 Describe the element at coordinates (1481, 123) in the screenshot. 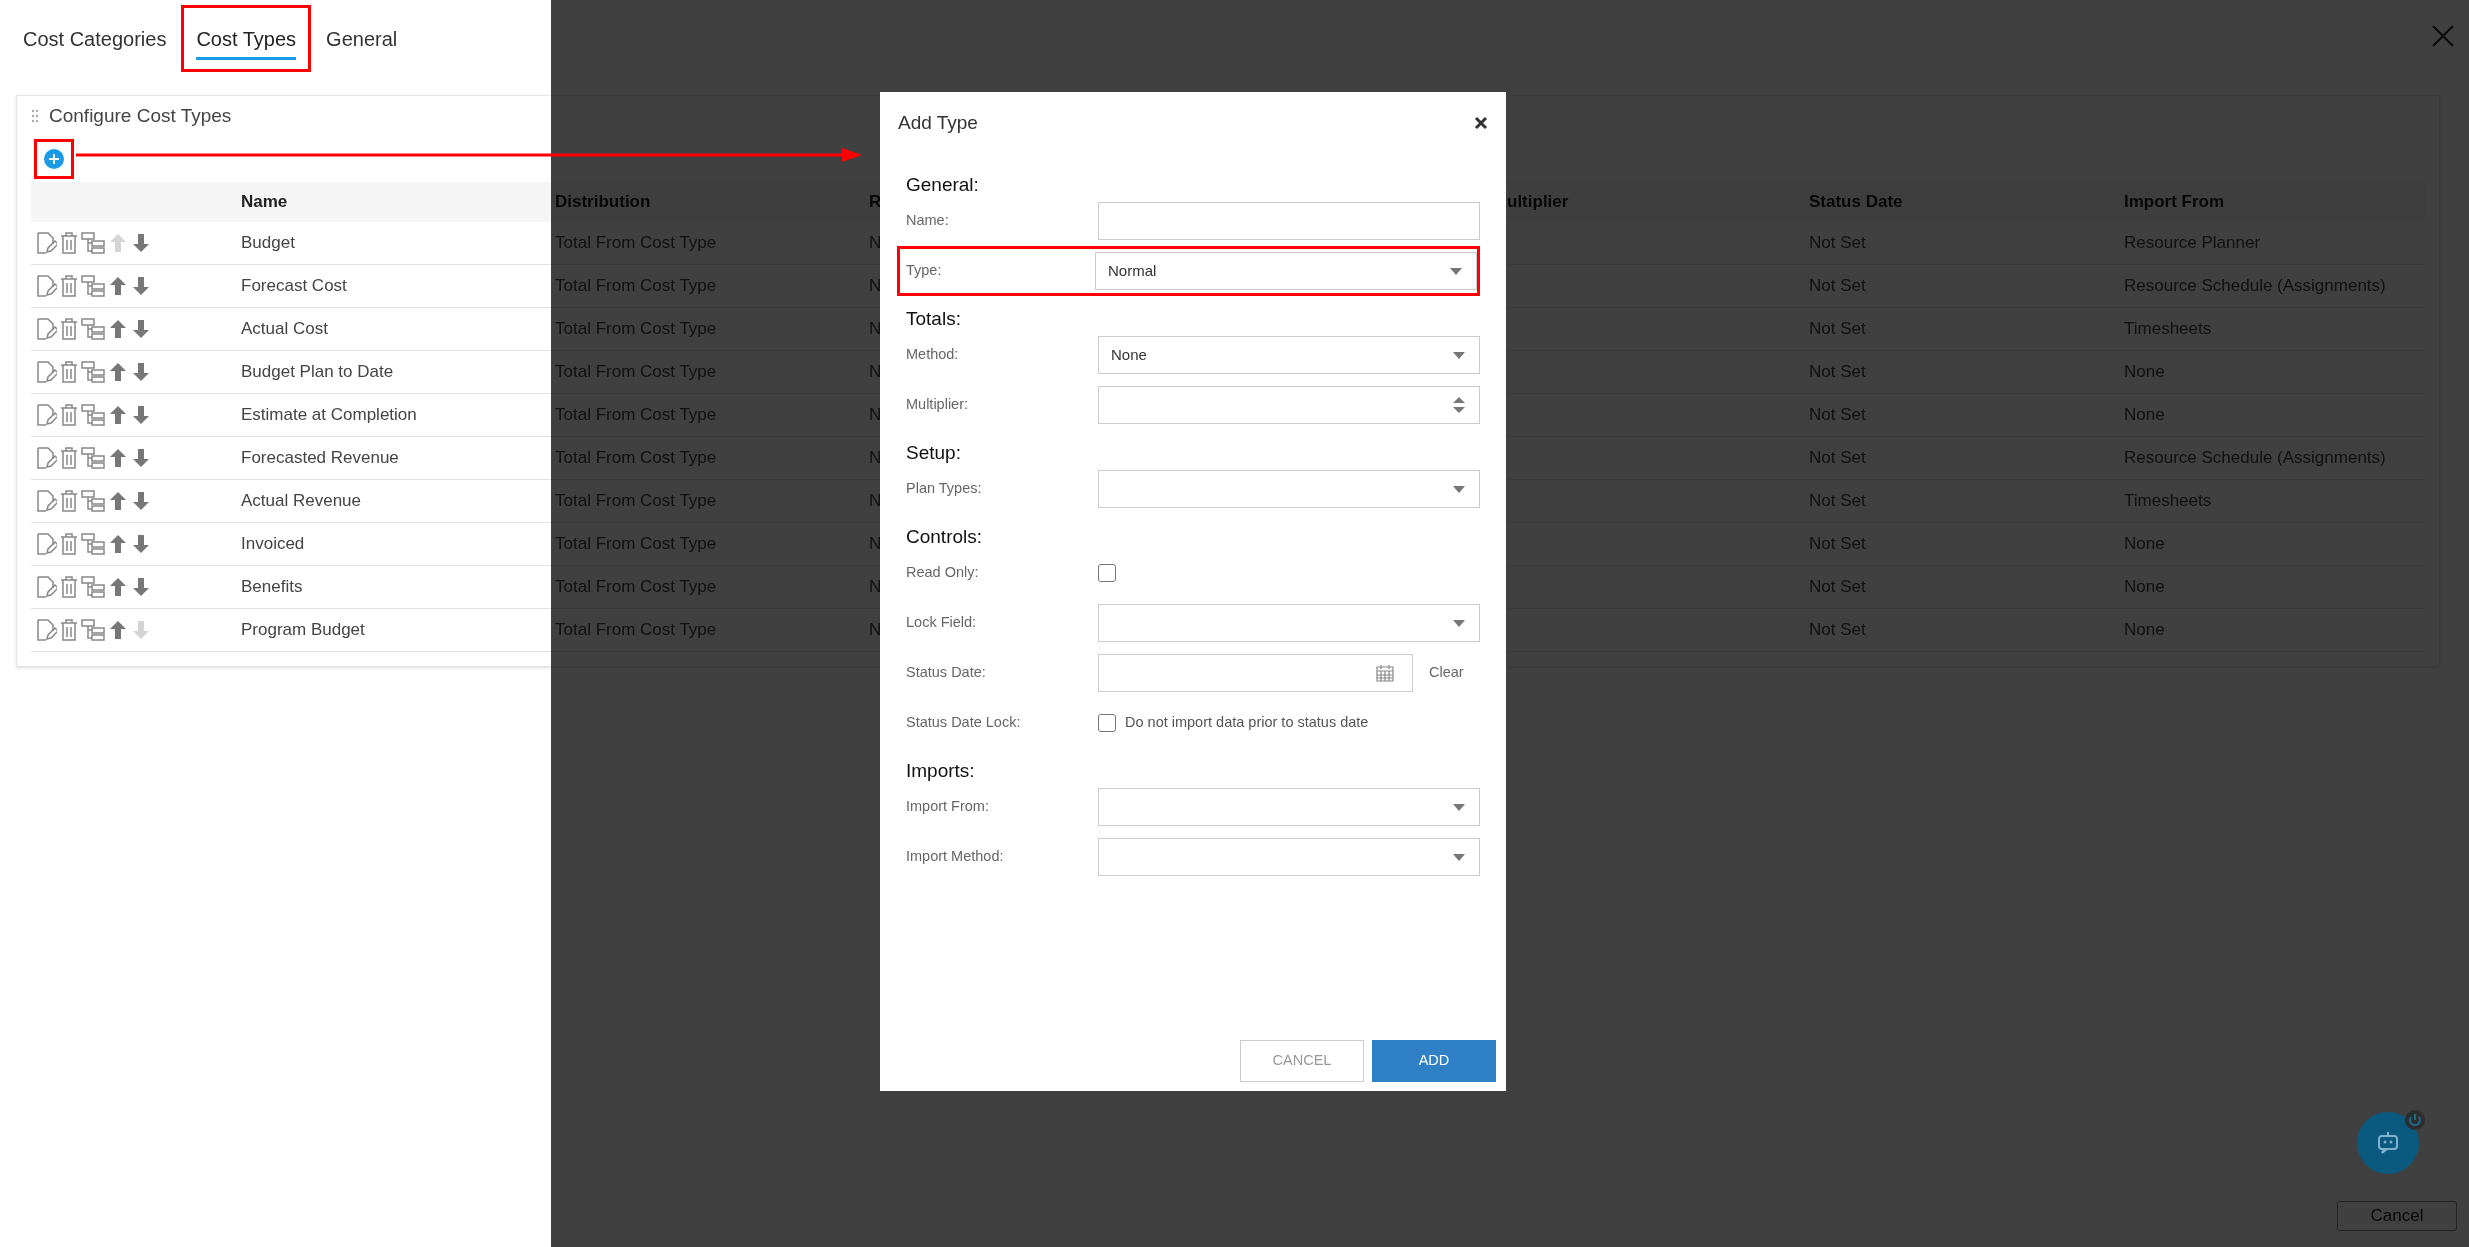

I see `close-icon` at that location.